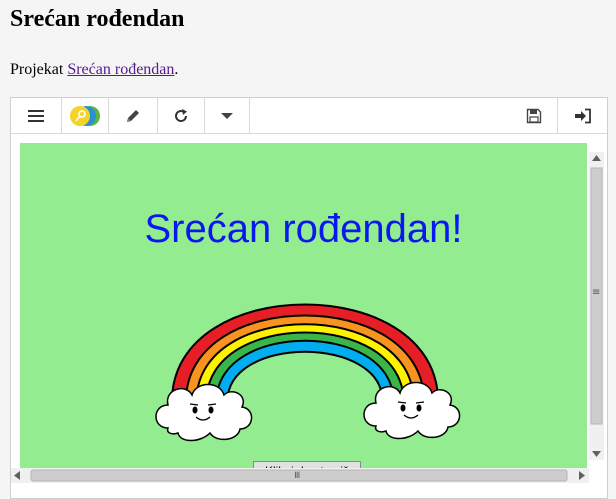 The image size is (616, 499). I want to click on menu-button, so click(36, 115).